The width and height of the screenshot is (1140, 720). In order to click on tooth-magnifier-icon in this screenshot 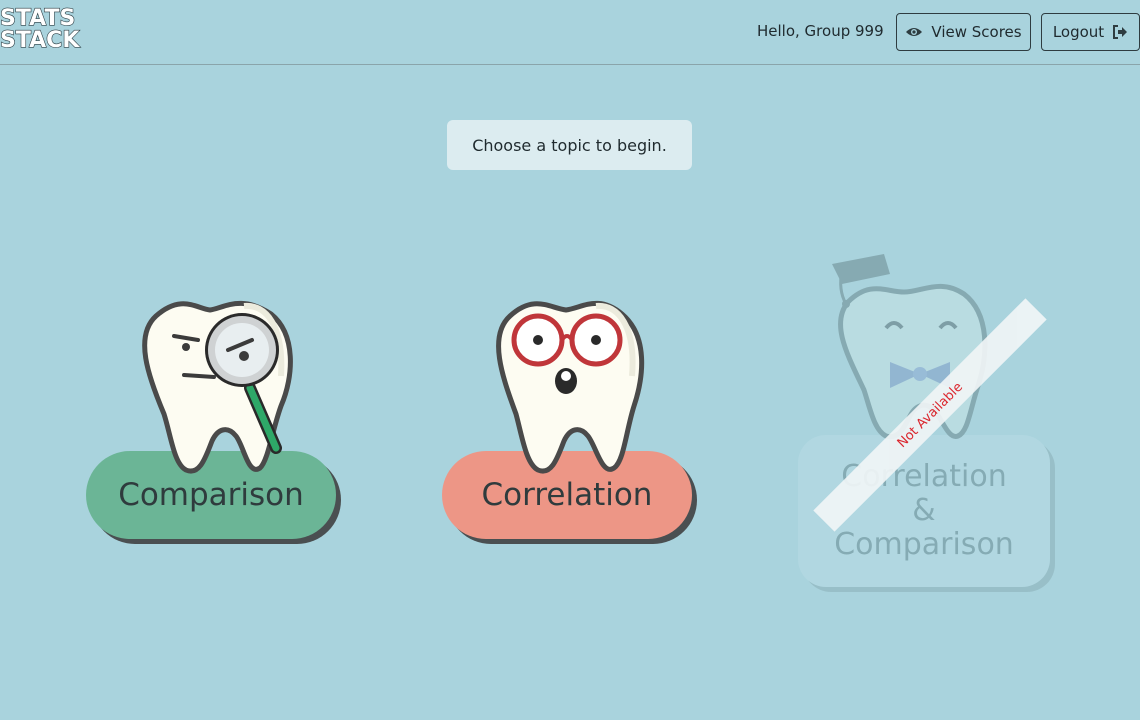, I will do `click(217, 387)`.